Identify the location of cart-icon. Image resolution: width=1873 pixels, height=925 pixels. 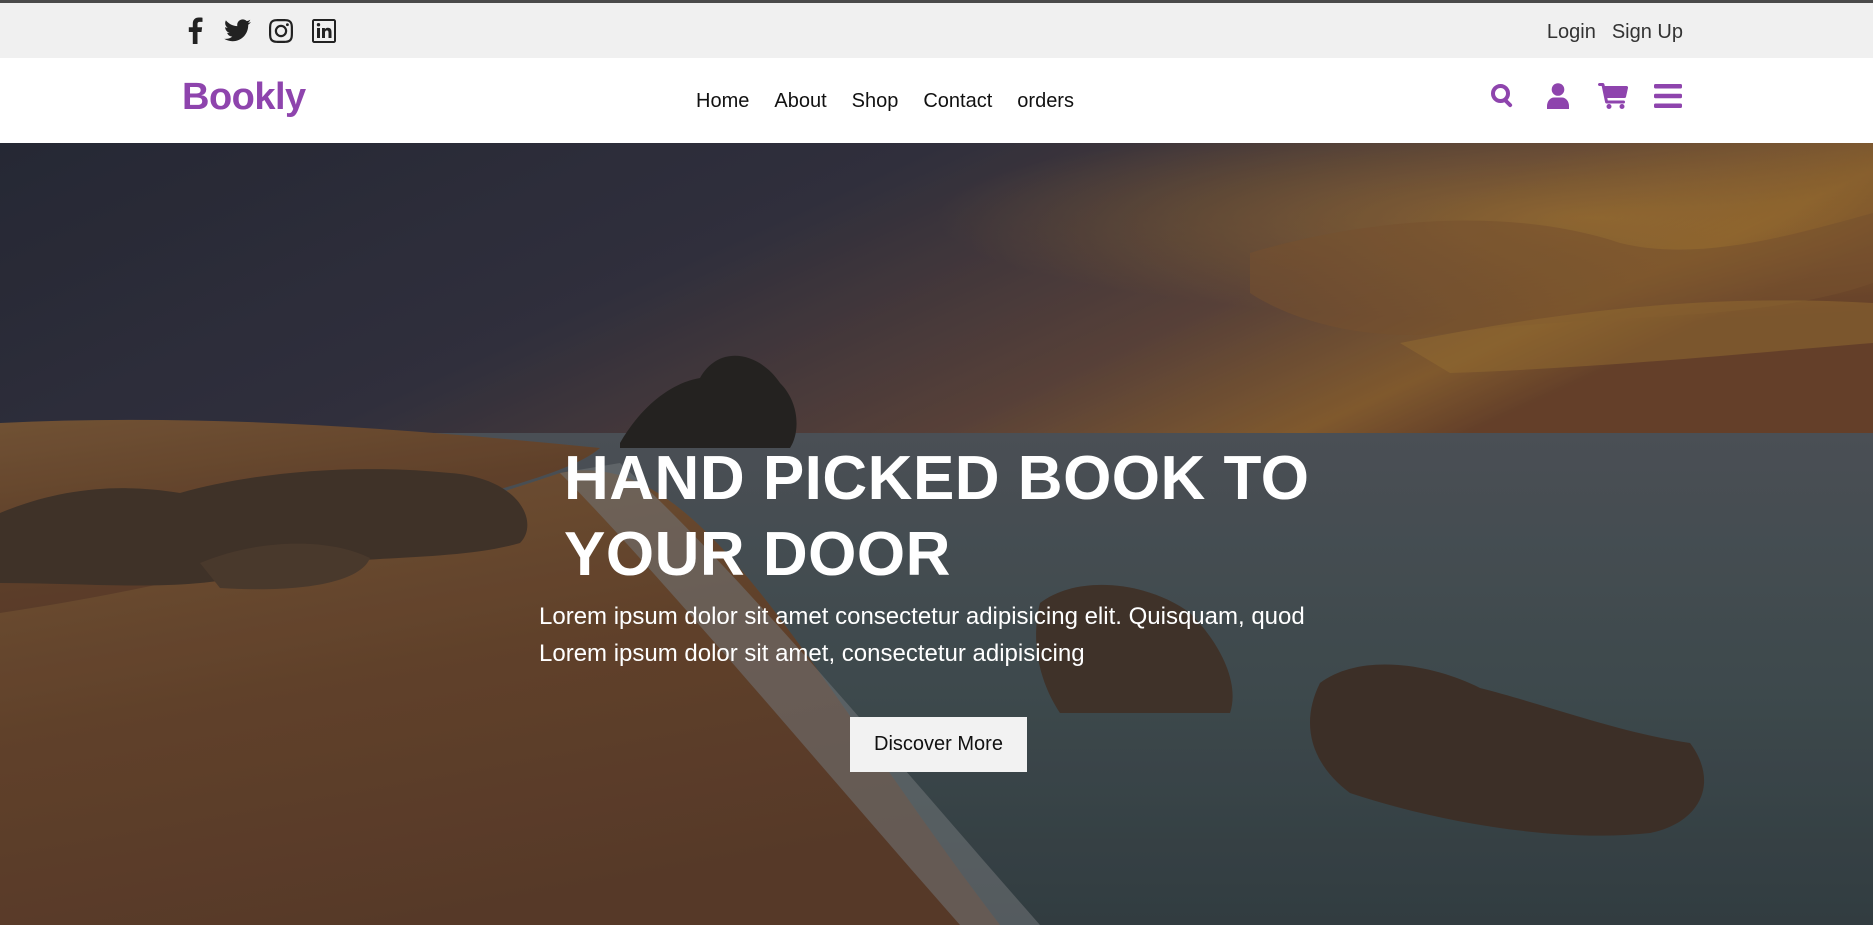
(1613, 96).